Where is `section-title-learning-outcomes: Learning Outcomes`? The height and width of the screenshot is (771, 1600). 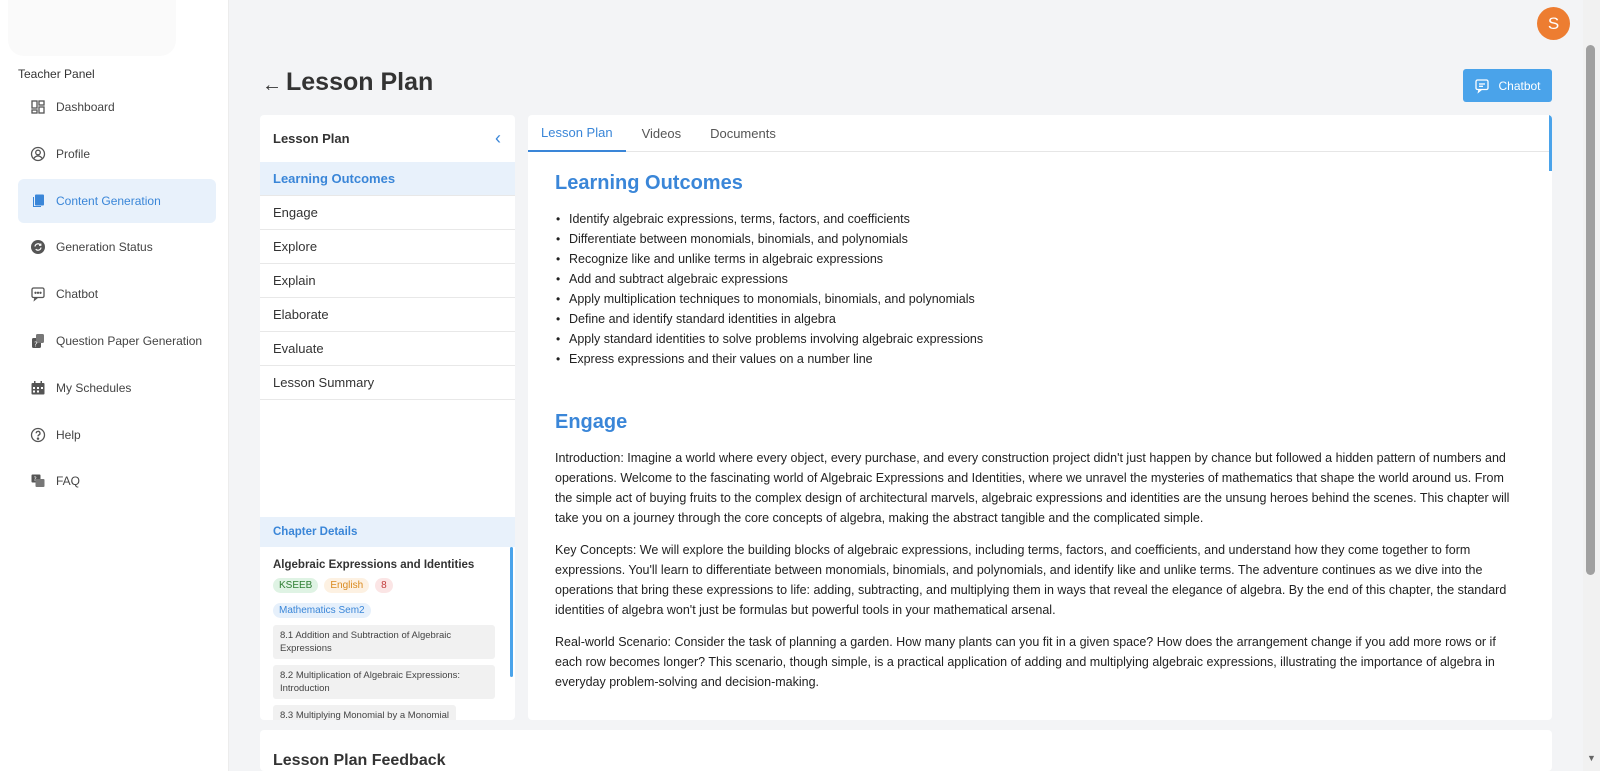 section-title-learning-outcomes: Learning Outcomes is located at coordinates (649, 183).